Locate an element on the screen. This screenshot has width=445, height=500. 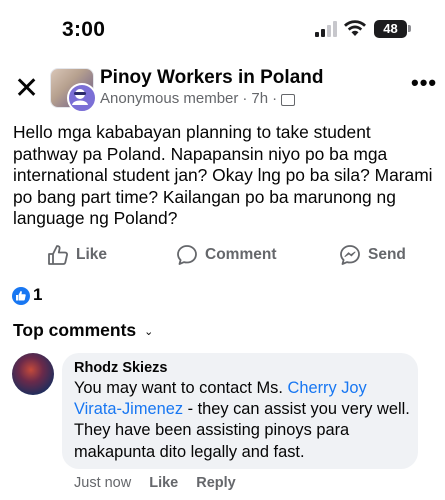
comment-button: Comment is located at coordinates (226, 255).